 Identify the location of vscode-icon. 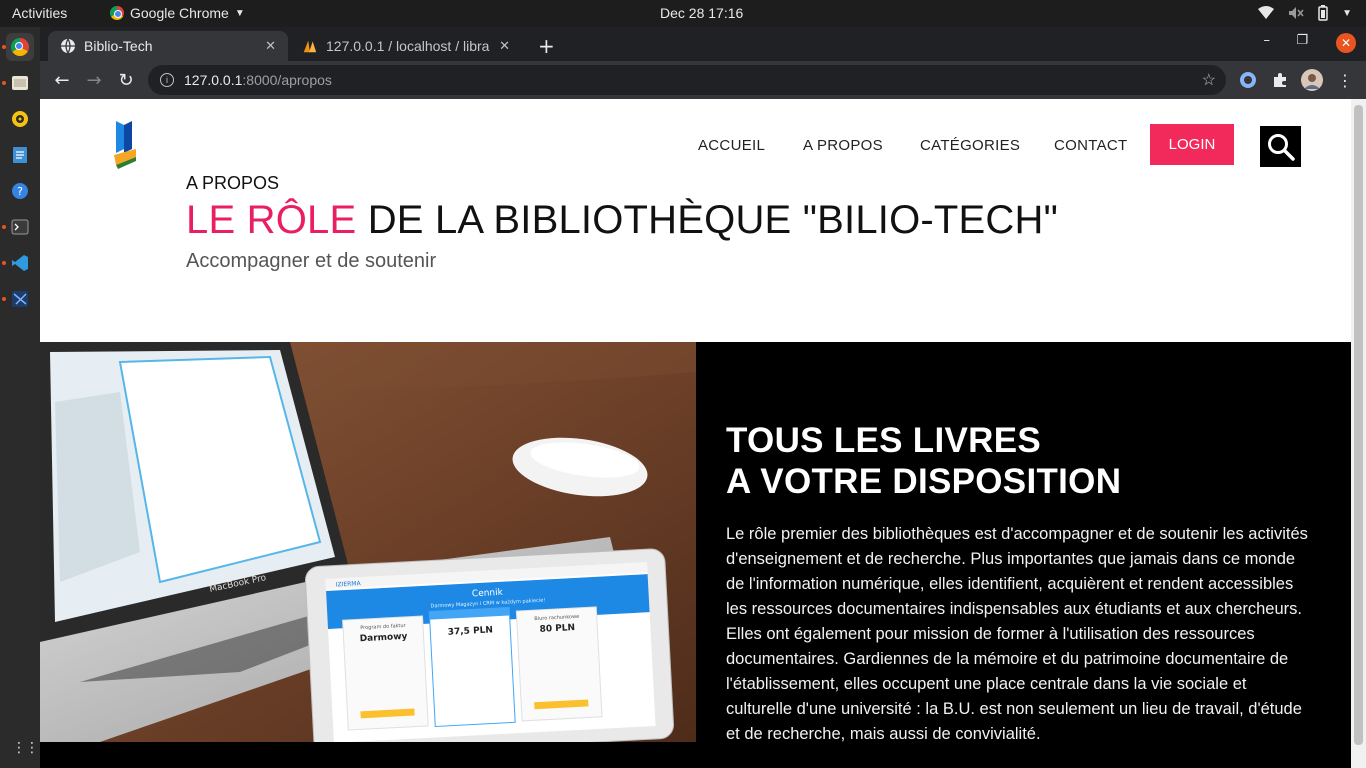
(20, 263).